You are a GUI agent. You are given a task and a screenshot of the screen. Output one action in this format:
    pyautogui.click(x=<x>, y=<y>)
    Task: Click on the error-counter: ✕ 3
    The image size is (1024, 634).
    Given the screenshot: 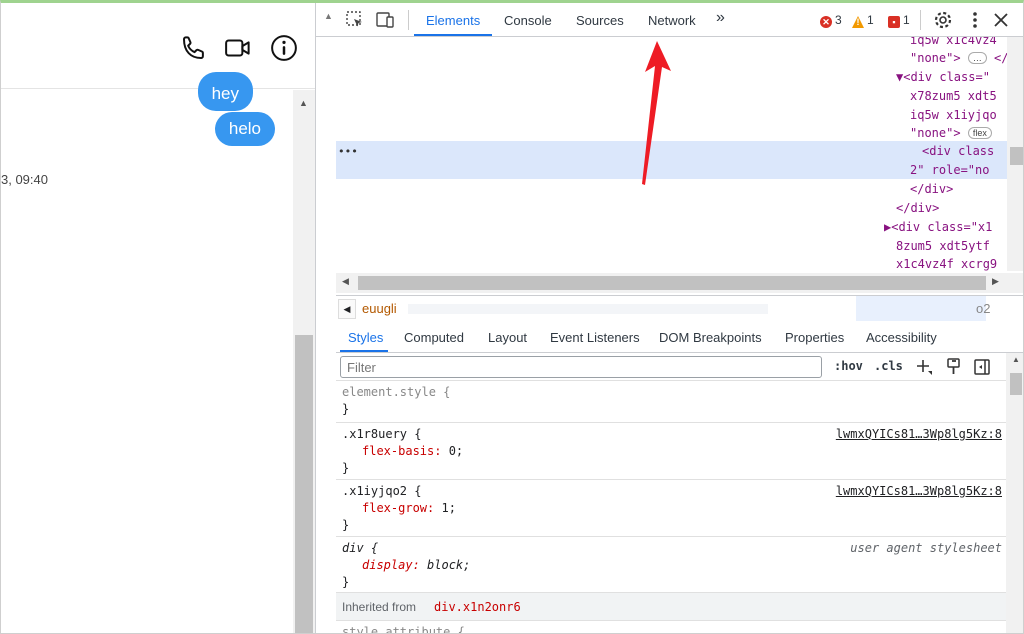 What is the action you would take?
    pyautogui.click(x=831, y=20)
    